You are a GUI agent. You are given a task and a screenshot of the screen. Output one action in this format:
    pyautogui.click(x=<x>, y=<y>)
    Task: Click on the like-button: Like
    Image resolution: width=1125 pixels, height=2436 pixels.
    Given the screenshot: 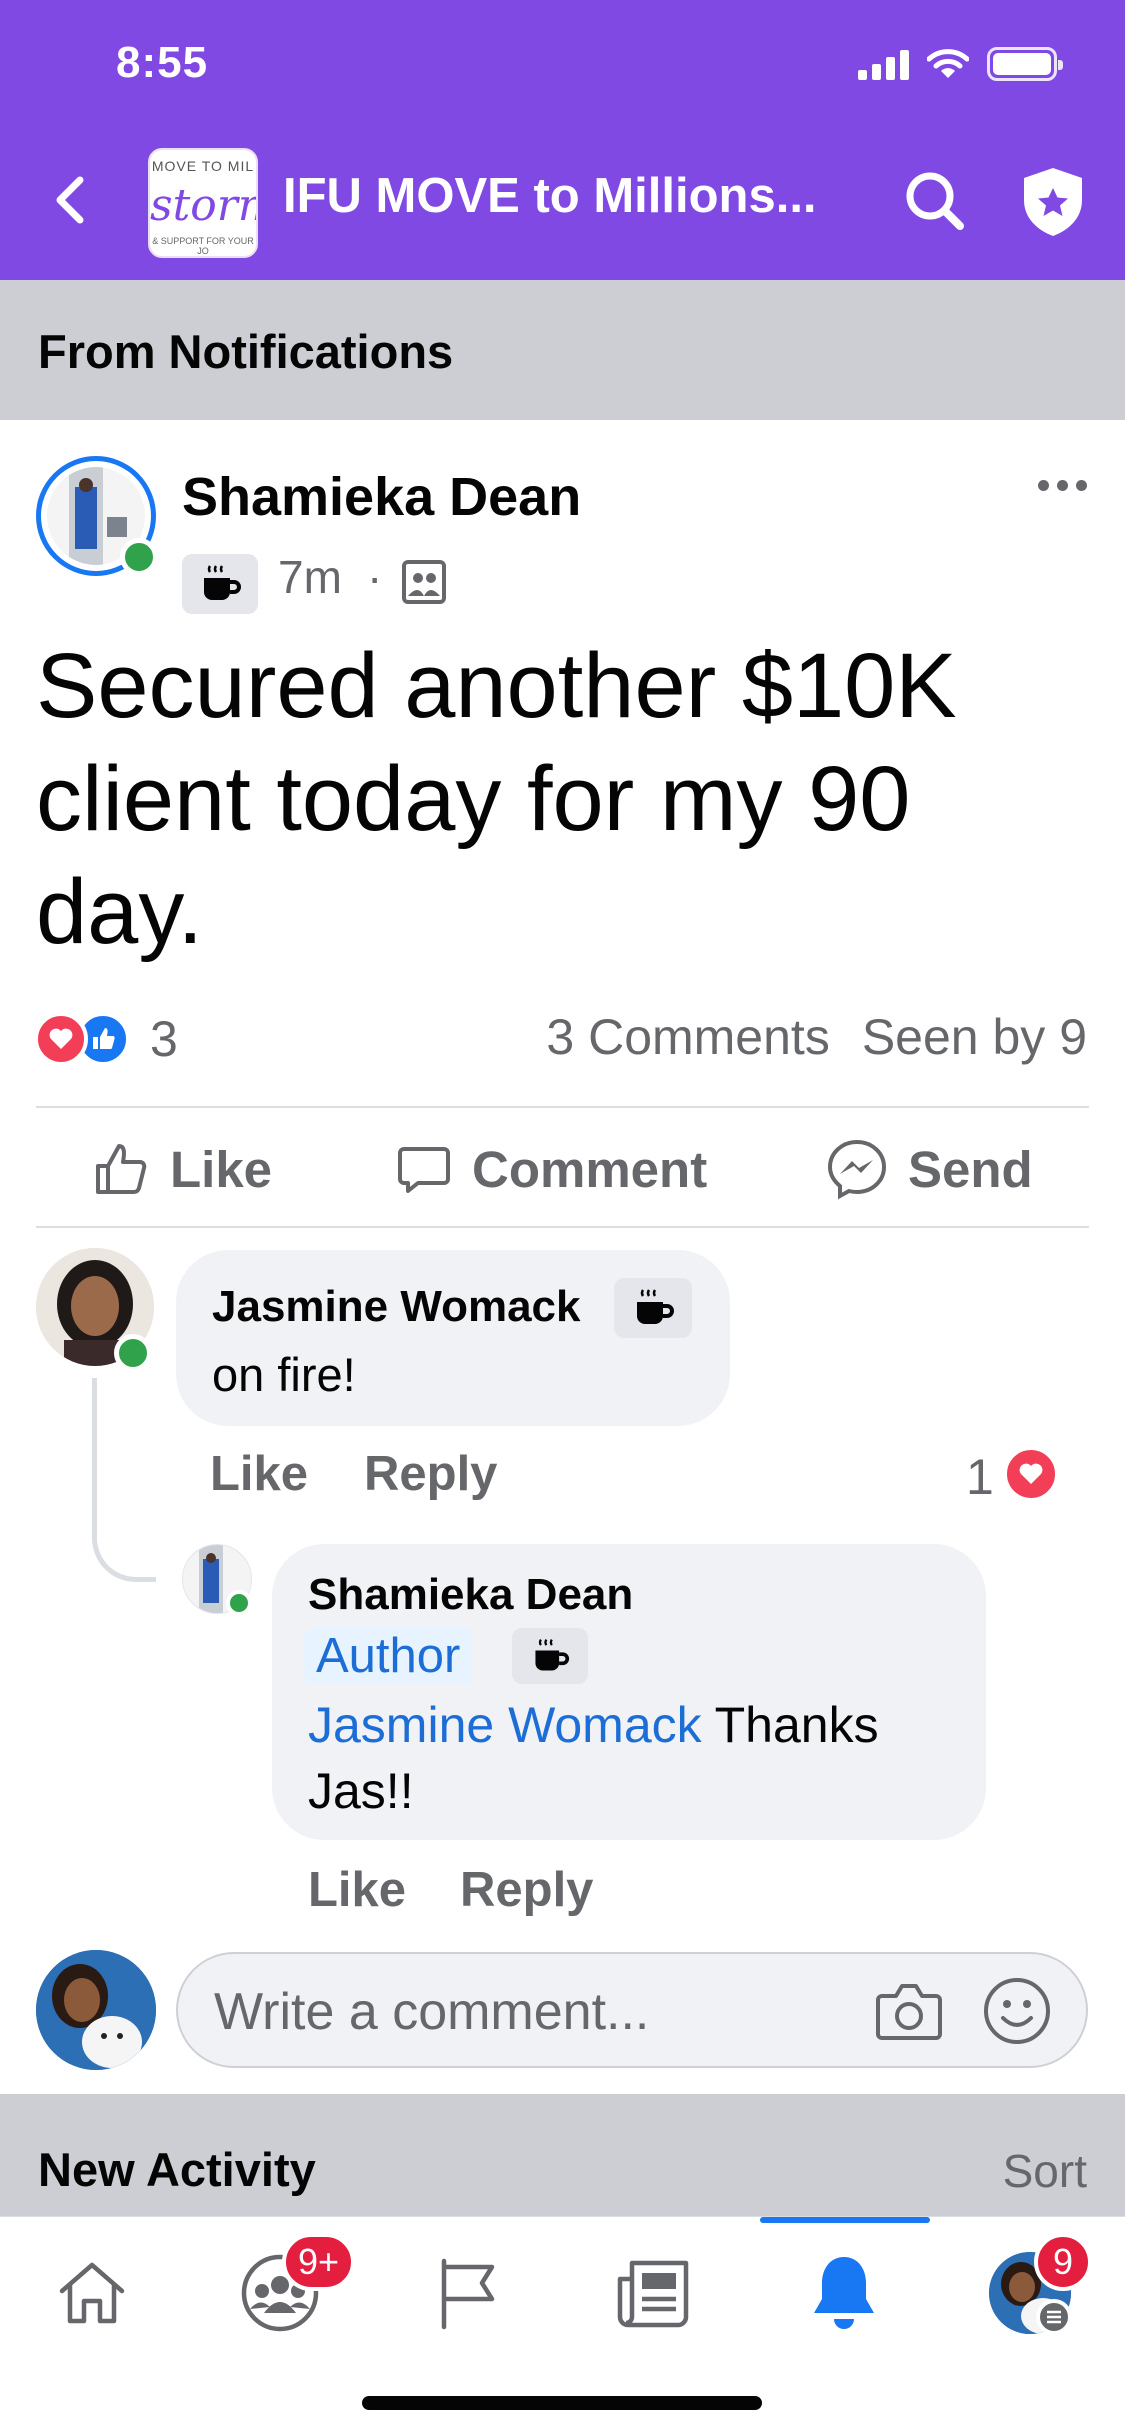 What is the action you would take?
    pyautogui.click(x=182, y=1169)
    